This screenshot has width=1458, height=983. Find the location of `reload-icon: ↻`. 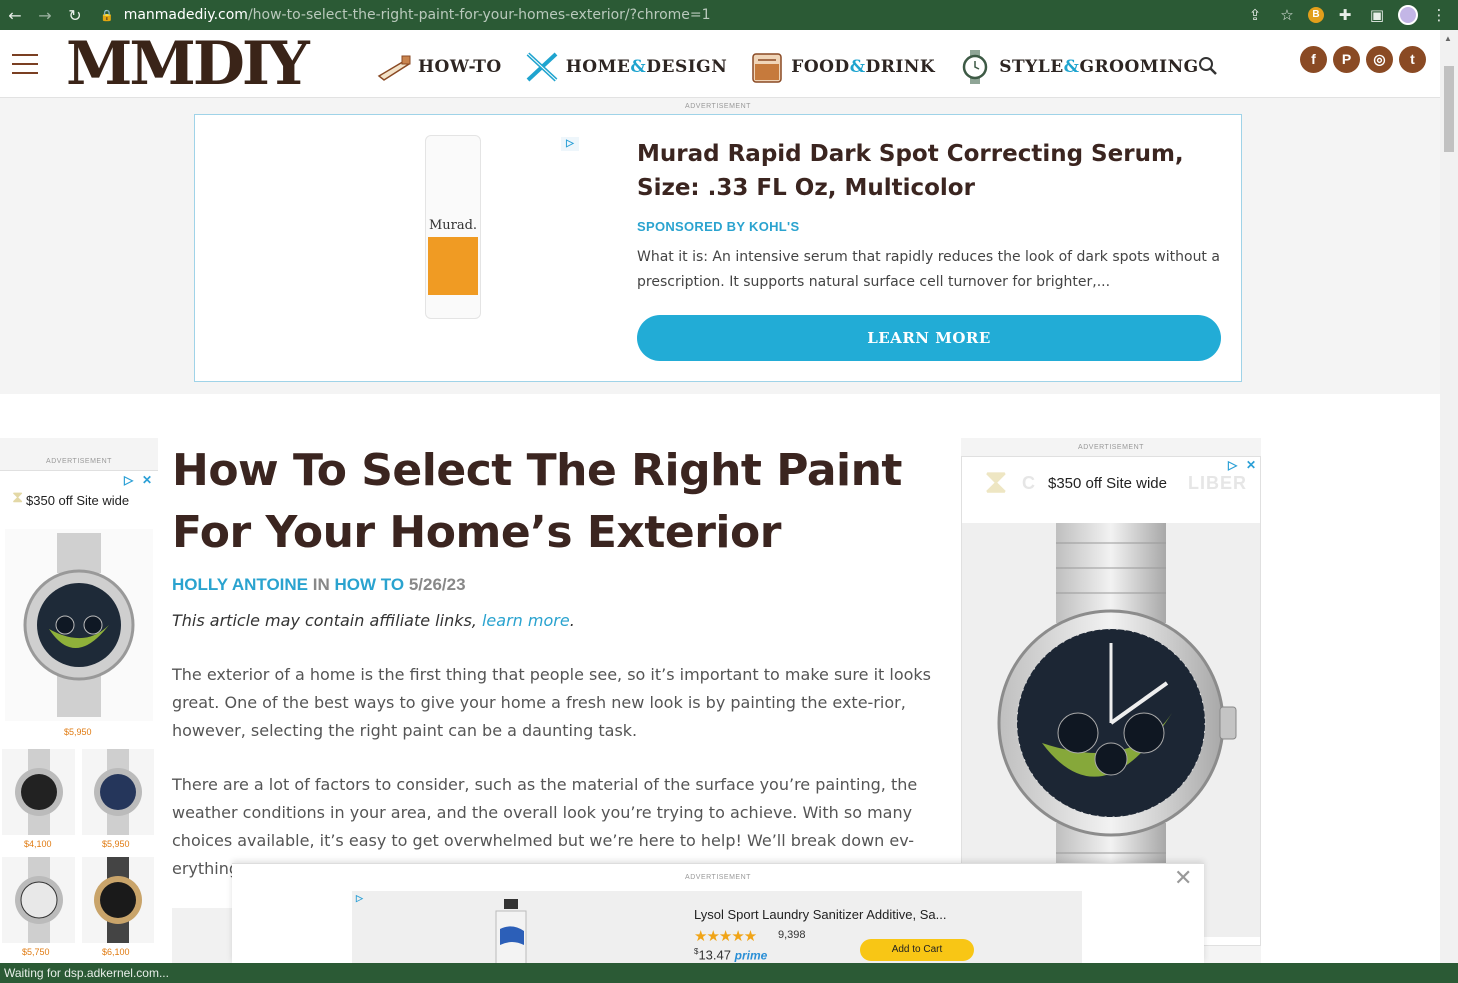

reload-icon: ↻ is located at coordinates (75, 15).